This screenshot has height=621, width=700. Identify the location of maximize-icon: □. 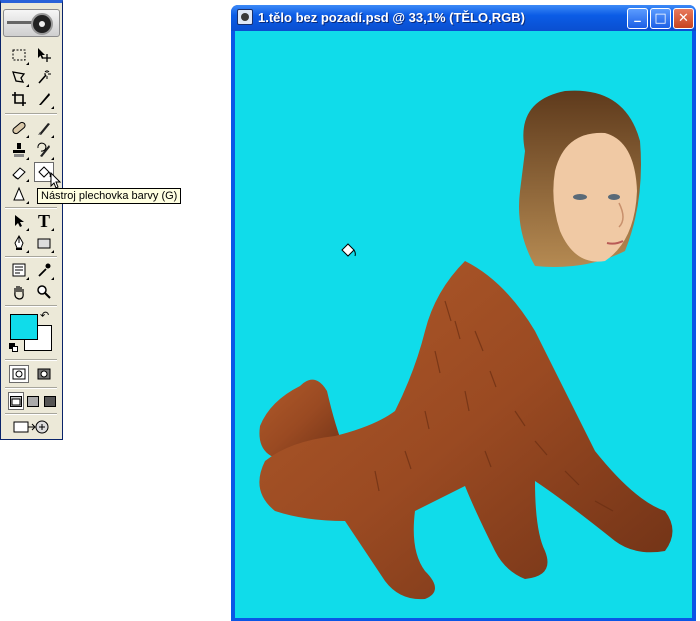
(660, 18).